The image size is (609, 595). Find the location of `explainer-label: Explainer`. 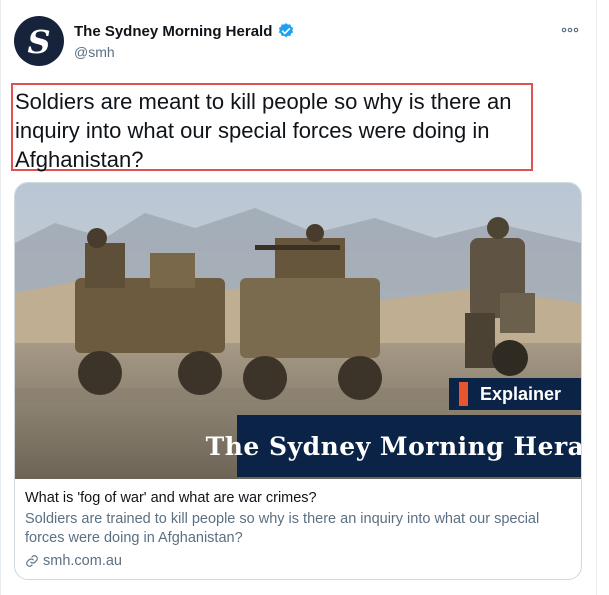

explainer-label: Explainer is located at coordinates (521, 393).